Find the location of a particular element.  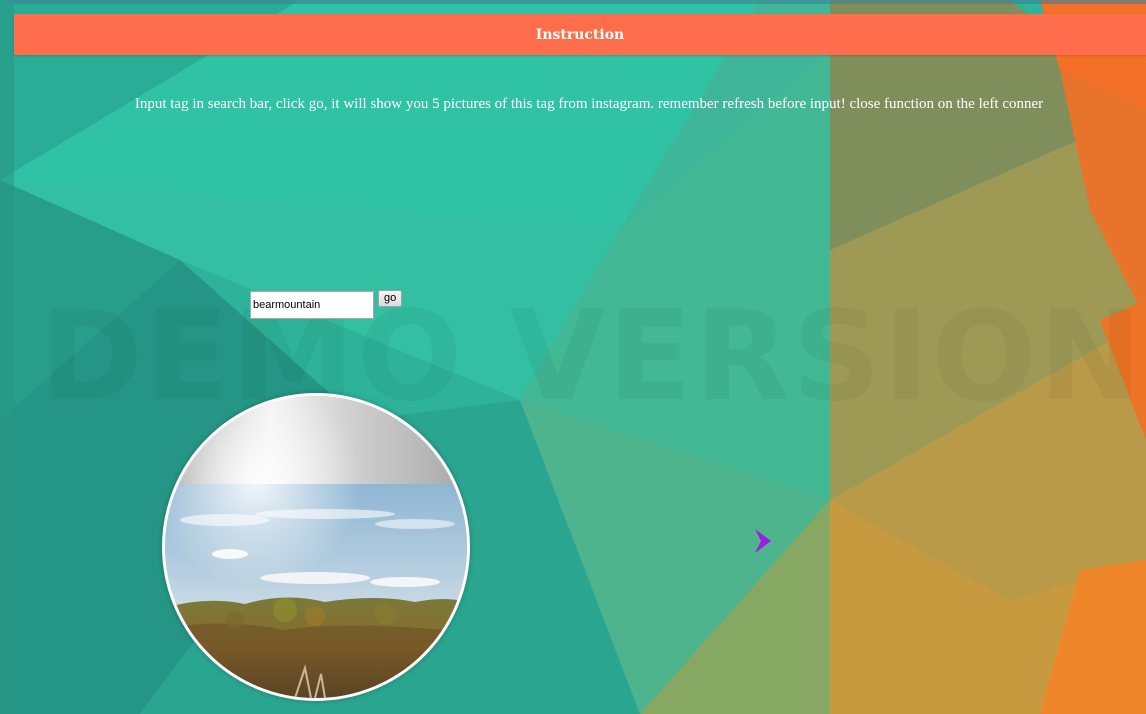

instruction-header: Instruction is located at coordinates (580, 34).